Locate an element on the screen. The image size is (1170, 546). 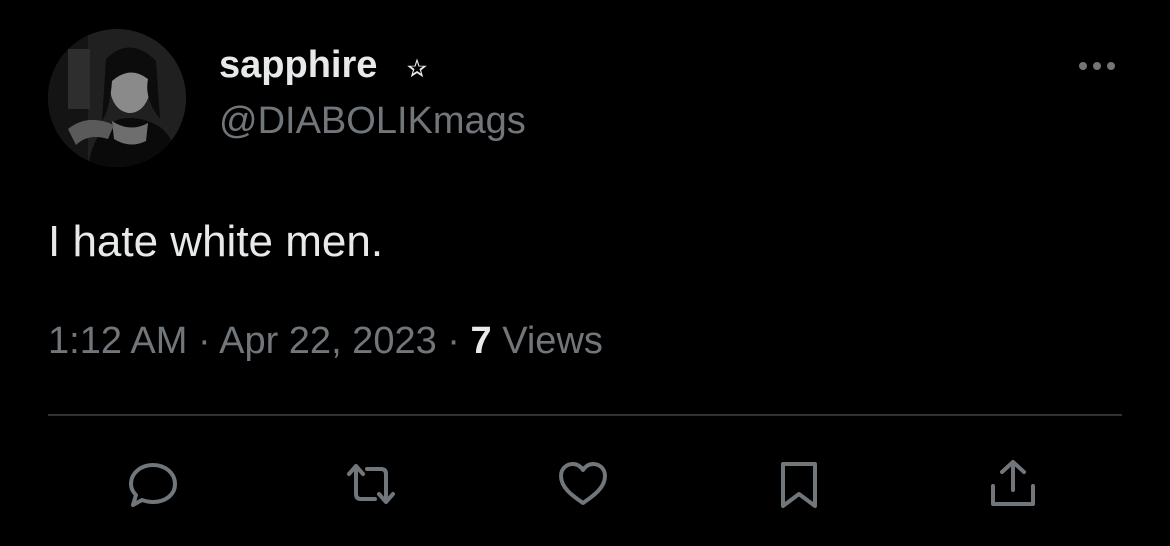
divider is located at coordinates (585, 415).